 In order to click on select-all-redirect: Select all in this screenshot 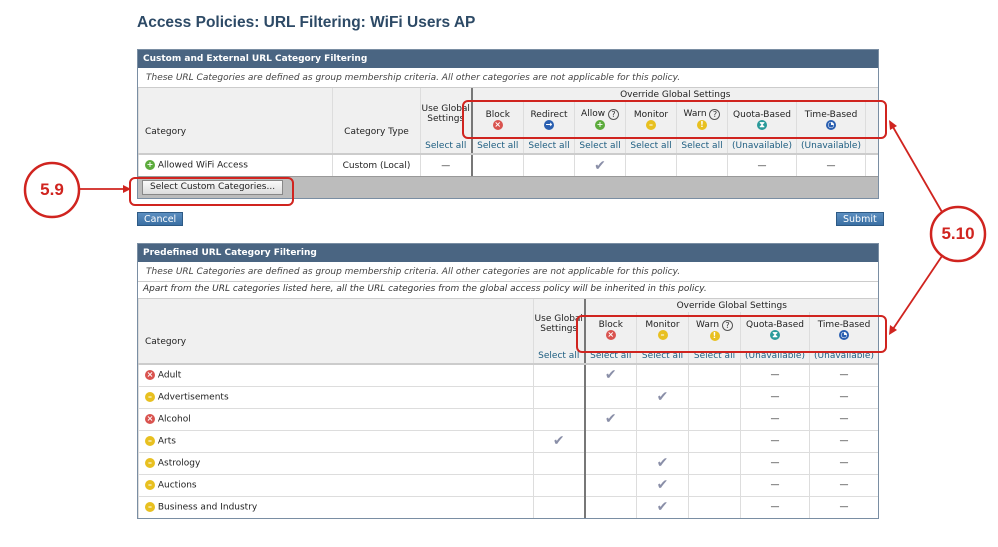, I will do `click(549, 147)`.